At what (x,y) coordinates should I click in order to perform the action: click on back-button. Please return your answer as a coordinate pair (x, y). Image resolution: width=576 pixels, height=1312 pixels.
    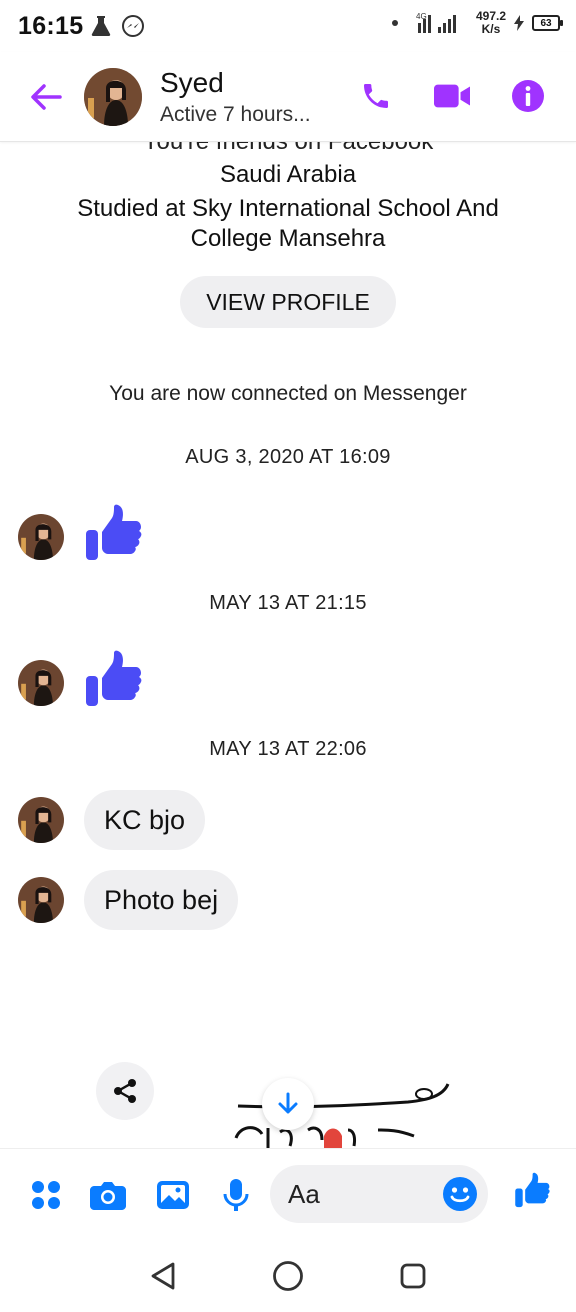
    Looking at the image, I should click on (46, 97).